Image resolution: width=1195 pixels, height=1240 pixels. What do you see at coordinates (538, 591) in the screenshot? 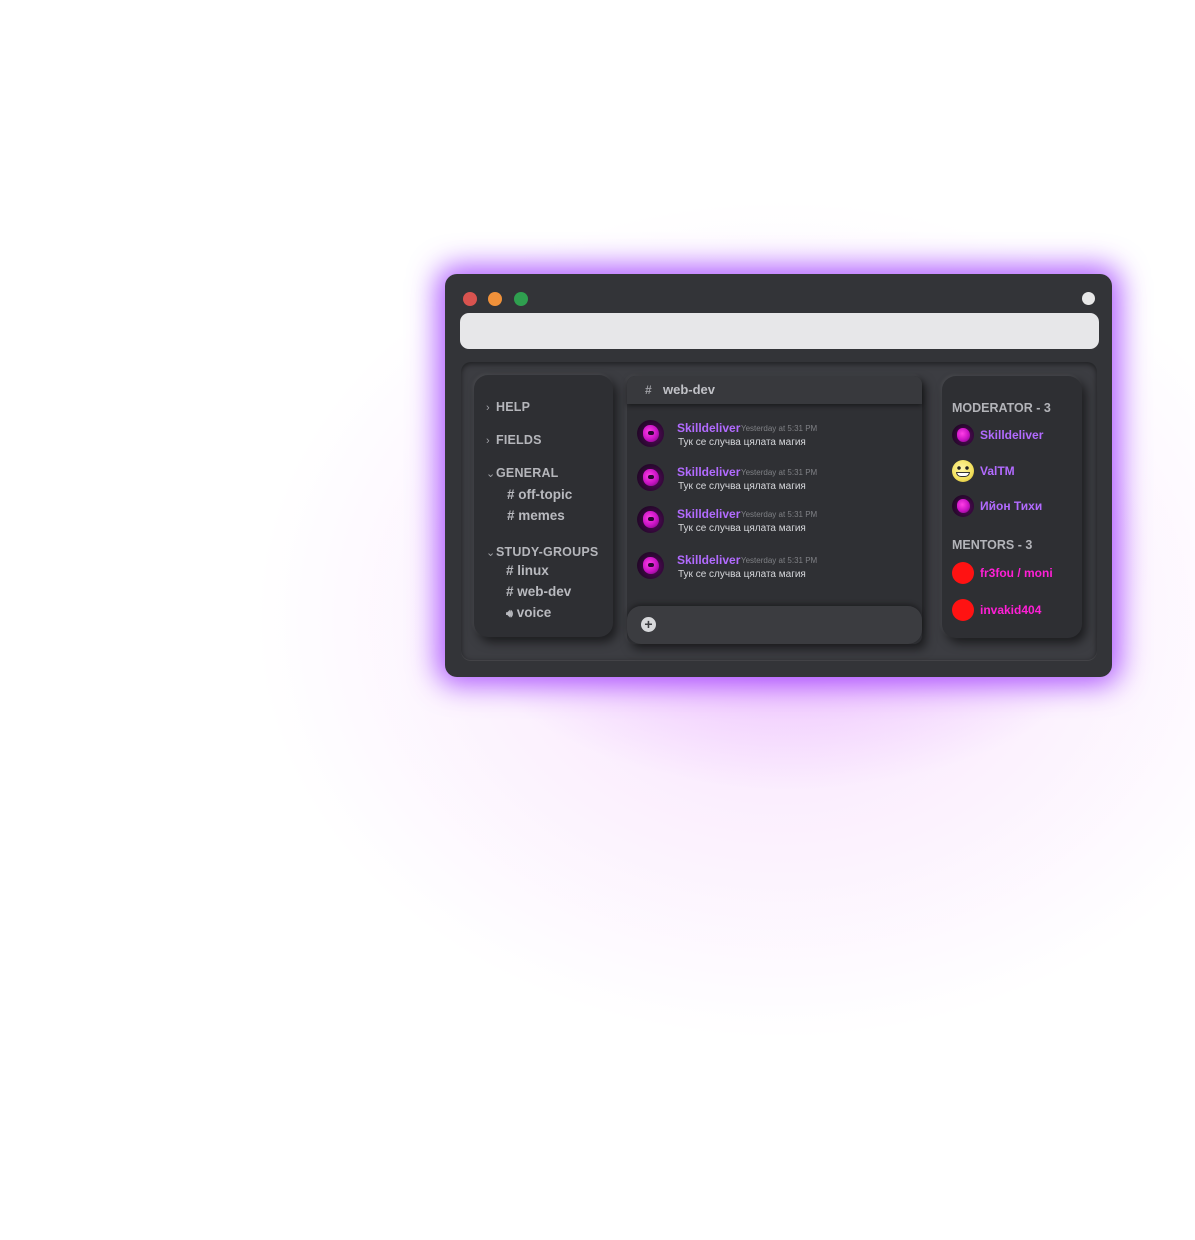
I see `channel-web-dev: # web-dev` at bounding box center [538, 591].